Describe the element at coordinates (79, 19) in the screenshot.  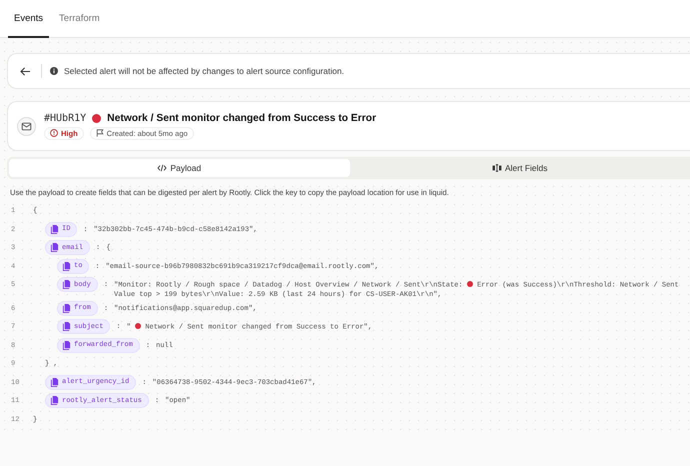
I see `tab: Terraform` at that location.